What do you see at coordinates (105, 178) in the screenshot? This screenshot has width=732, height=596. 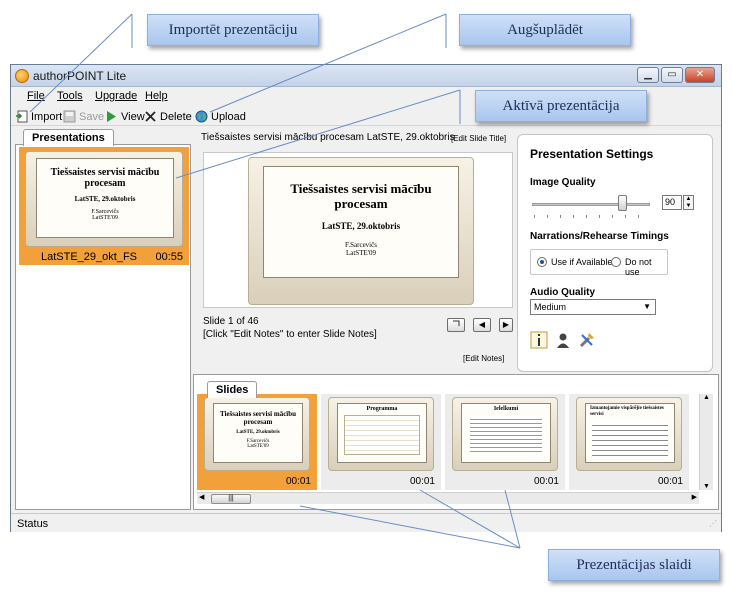 I see `thumb-slide-title: Tiešsaistes servisi mācību procesam` at bounding box center [105, 178].